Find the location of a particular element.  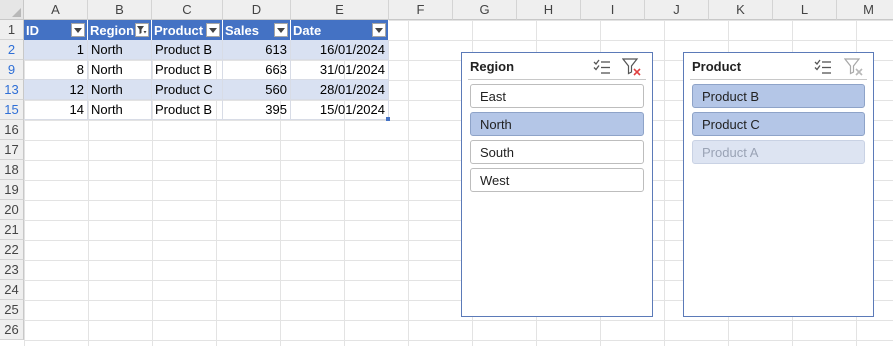

table-cell-id: 12 is located at coordinates (56, 90).